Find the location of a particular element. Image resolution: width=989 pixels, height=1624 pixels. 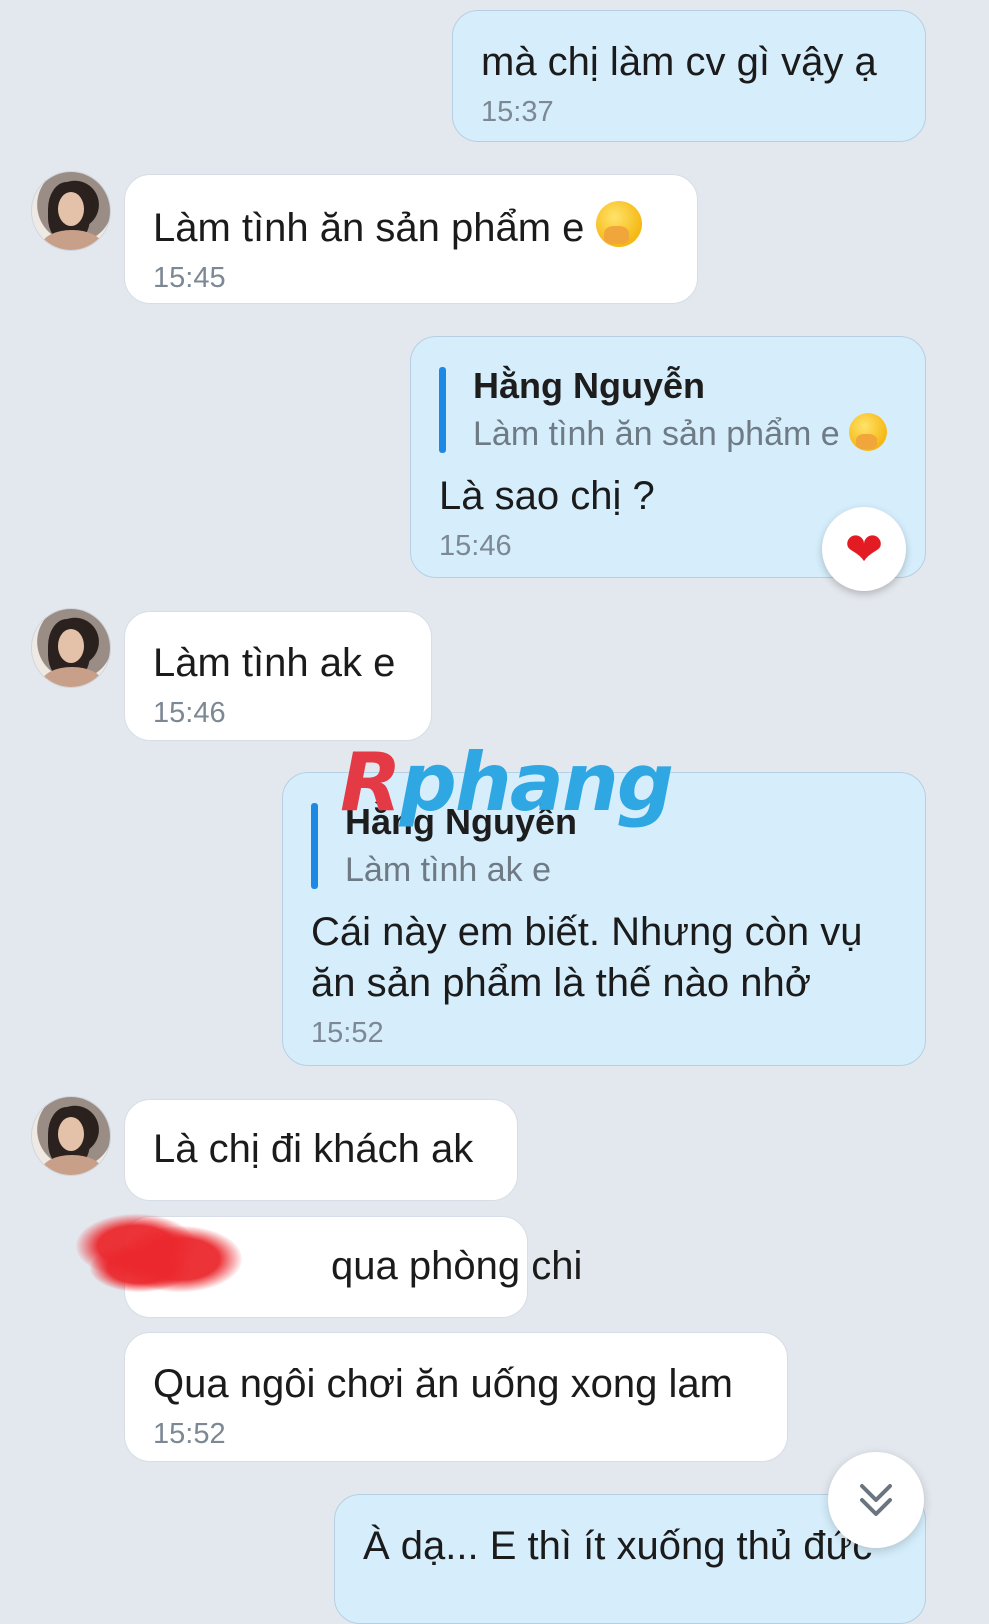

message-bubble-incoming: Làm tình ak e 15:46 is located at coordinates (278, 676).